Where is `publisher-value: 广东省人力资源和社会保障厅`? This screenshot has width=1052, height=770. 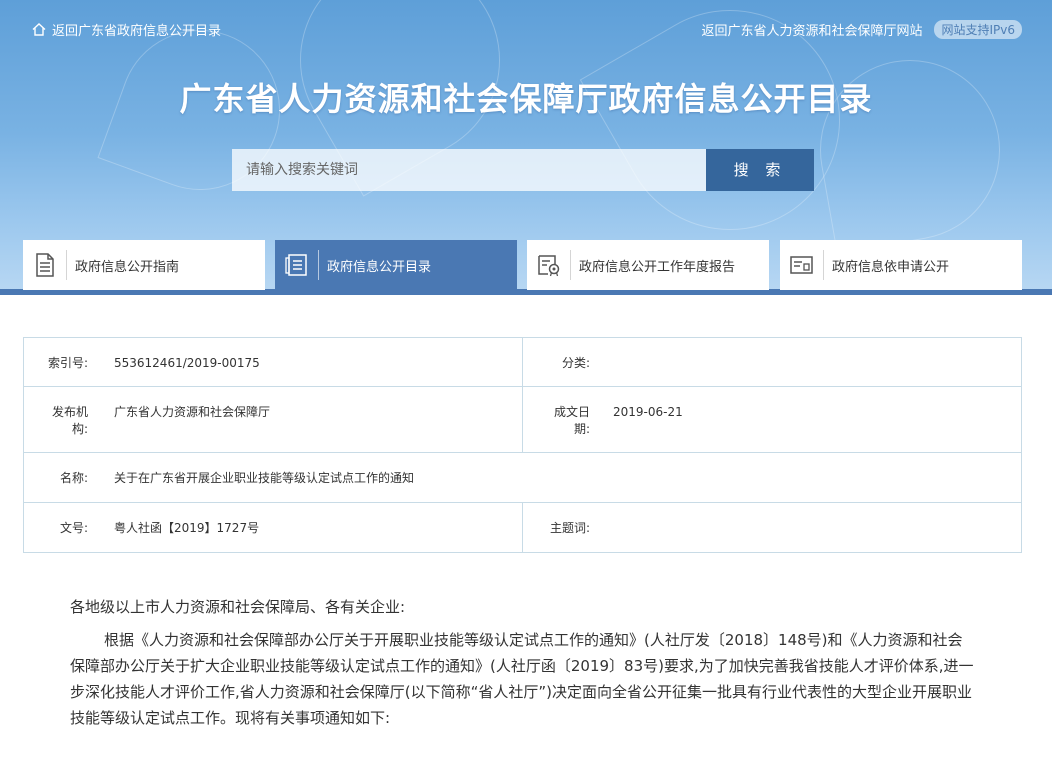
publisher-value: 广东省人力资源和社会保障厅 is located at coordinates (192, 412).